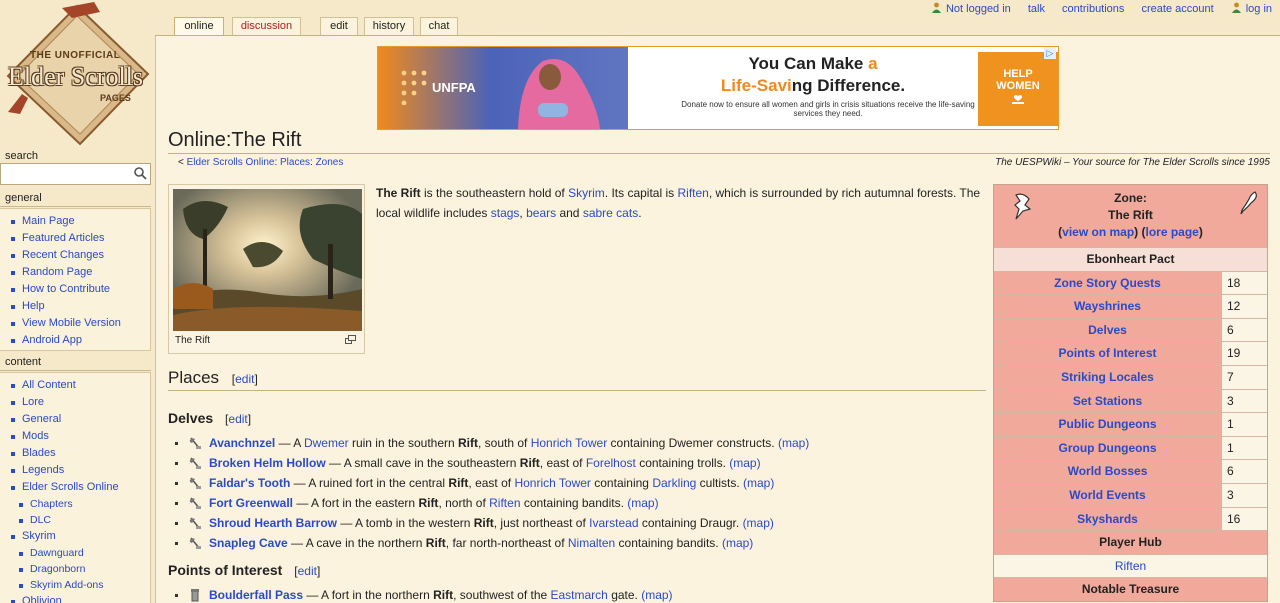  Describe the element at coordinates (1036, 9) in the screenshot. I see `talk-link: talk` at that location.